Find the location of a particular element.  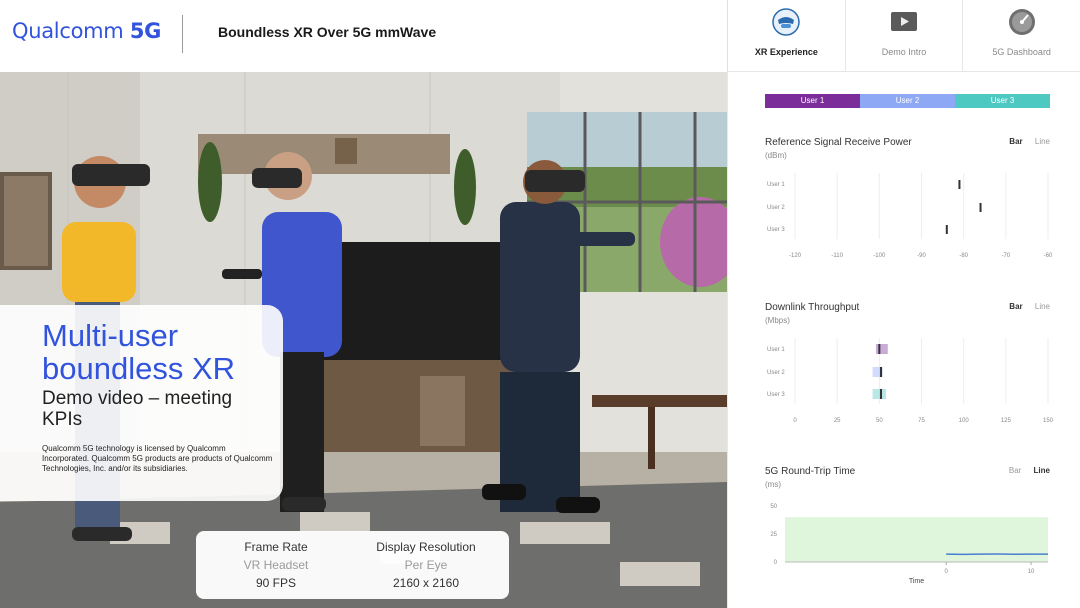

y-tick-label: 0 is located at coordinates (776, 563).